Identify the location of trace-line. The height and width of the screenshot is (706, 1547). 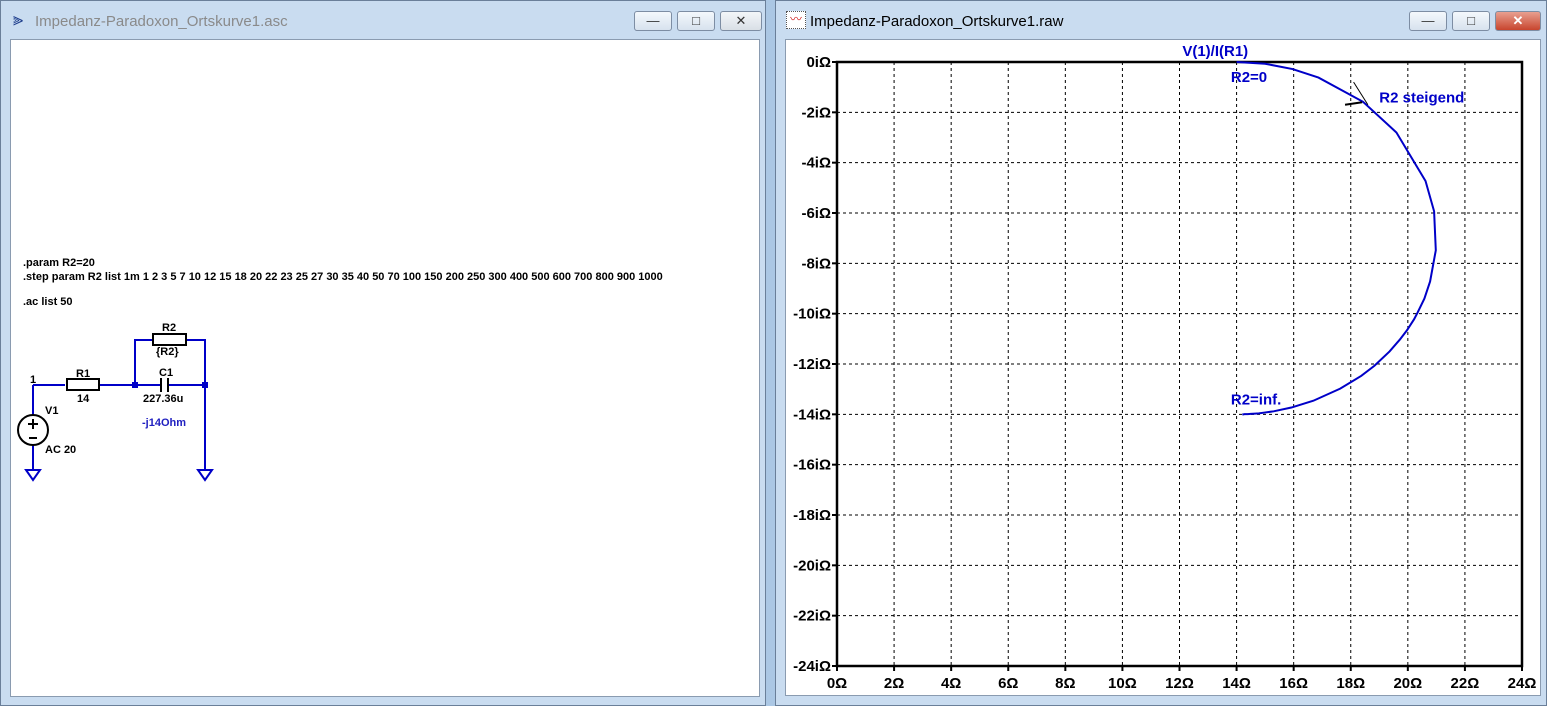
(1336, 238).